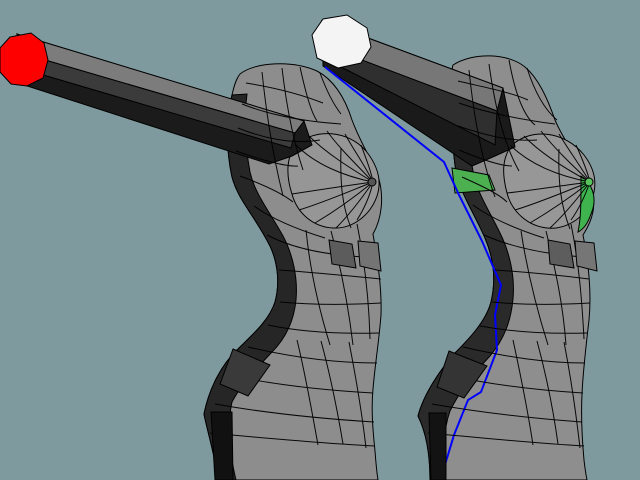  Describe the element at coordinates (369, 256) in the screenshot. I see `left-torso-light-face` at that location.